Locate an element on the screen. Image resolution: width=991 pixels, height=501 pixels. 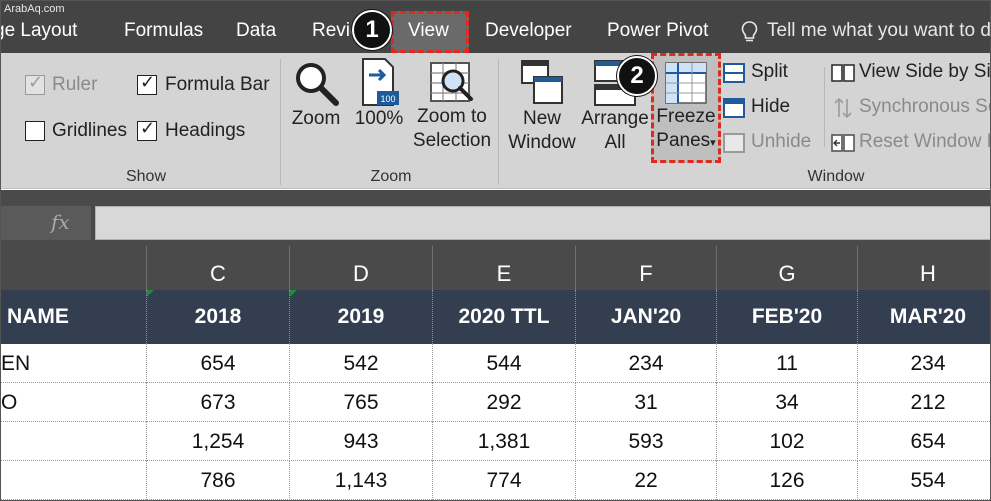
new-window-button: New Window is located at coordinates (542, 107).